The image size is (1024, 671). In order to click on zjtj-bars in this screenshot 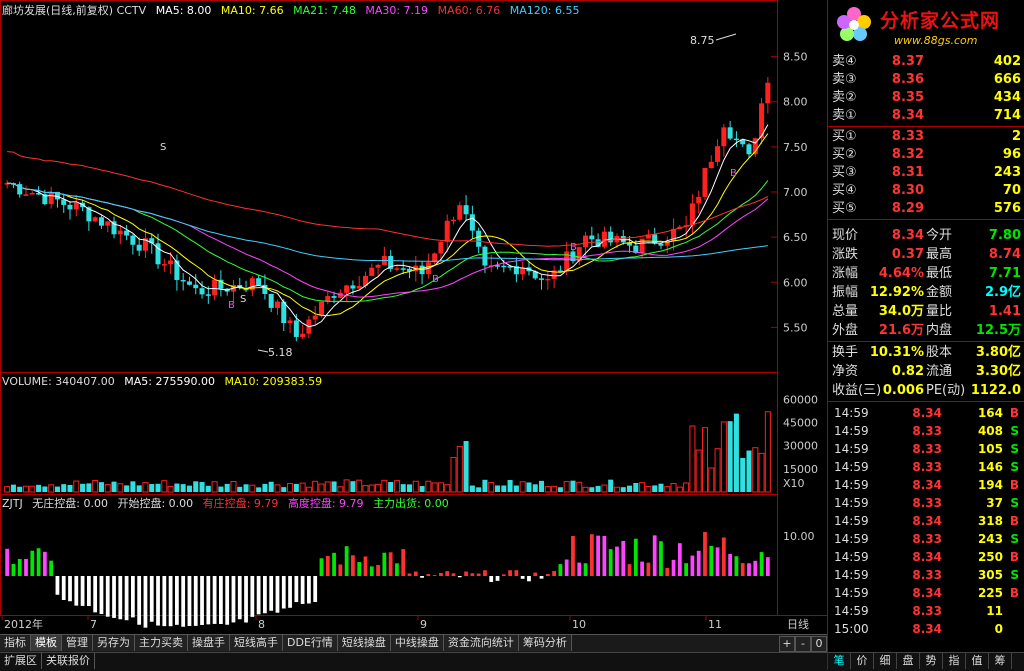, I will do `click(387, 579)`.